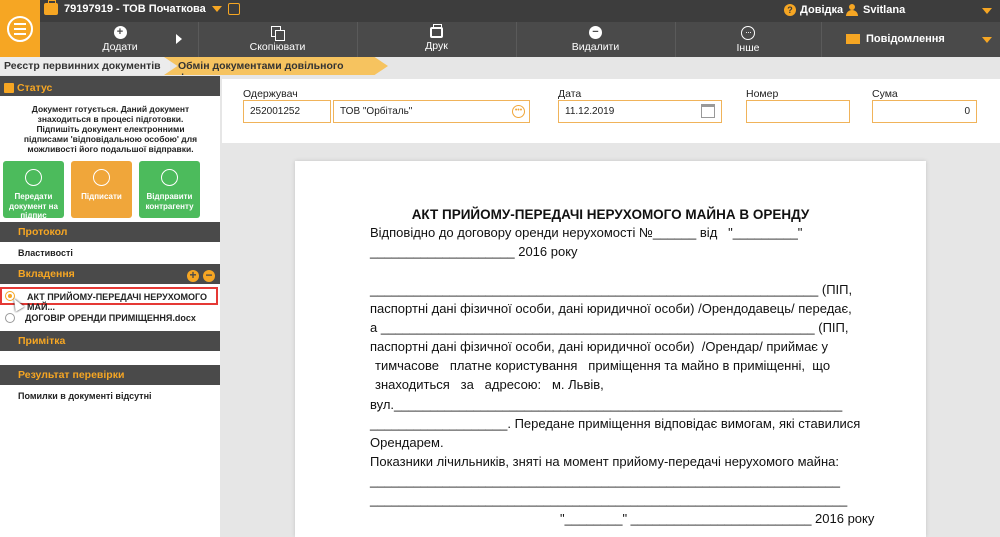 The height and width of the screenshot is (537, 1000). Describe the element at coordinates (474, 251) in the screenshot. I see `document-line: ____________________ 2016 року` at that location.